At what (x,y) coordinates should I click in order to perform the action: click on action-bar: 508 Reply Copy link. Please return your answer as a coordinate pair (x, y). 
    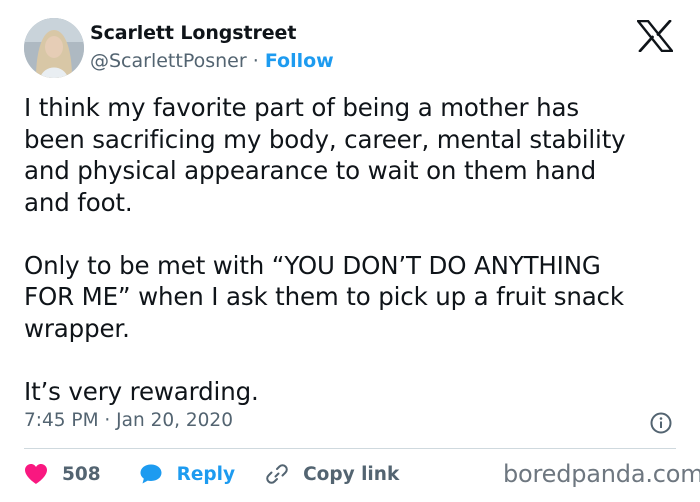
    Looking at the image, I should click on (211, 474).